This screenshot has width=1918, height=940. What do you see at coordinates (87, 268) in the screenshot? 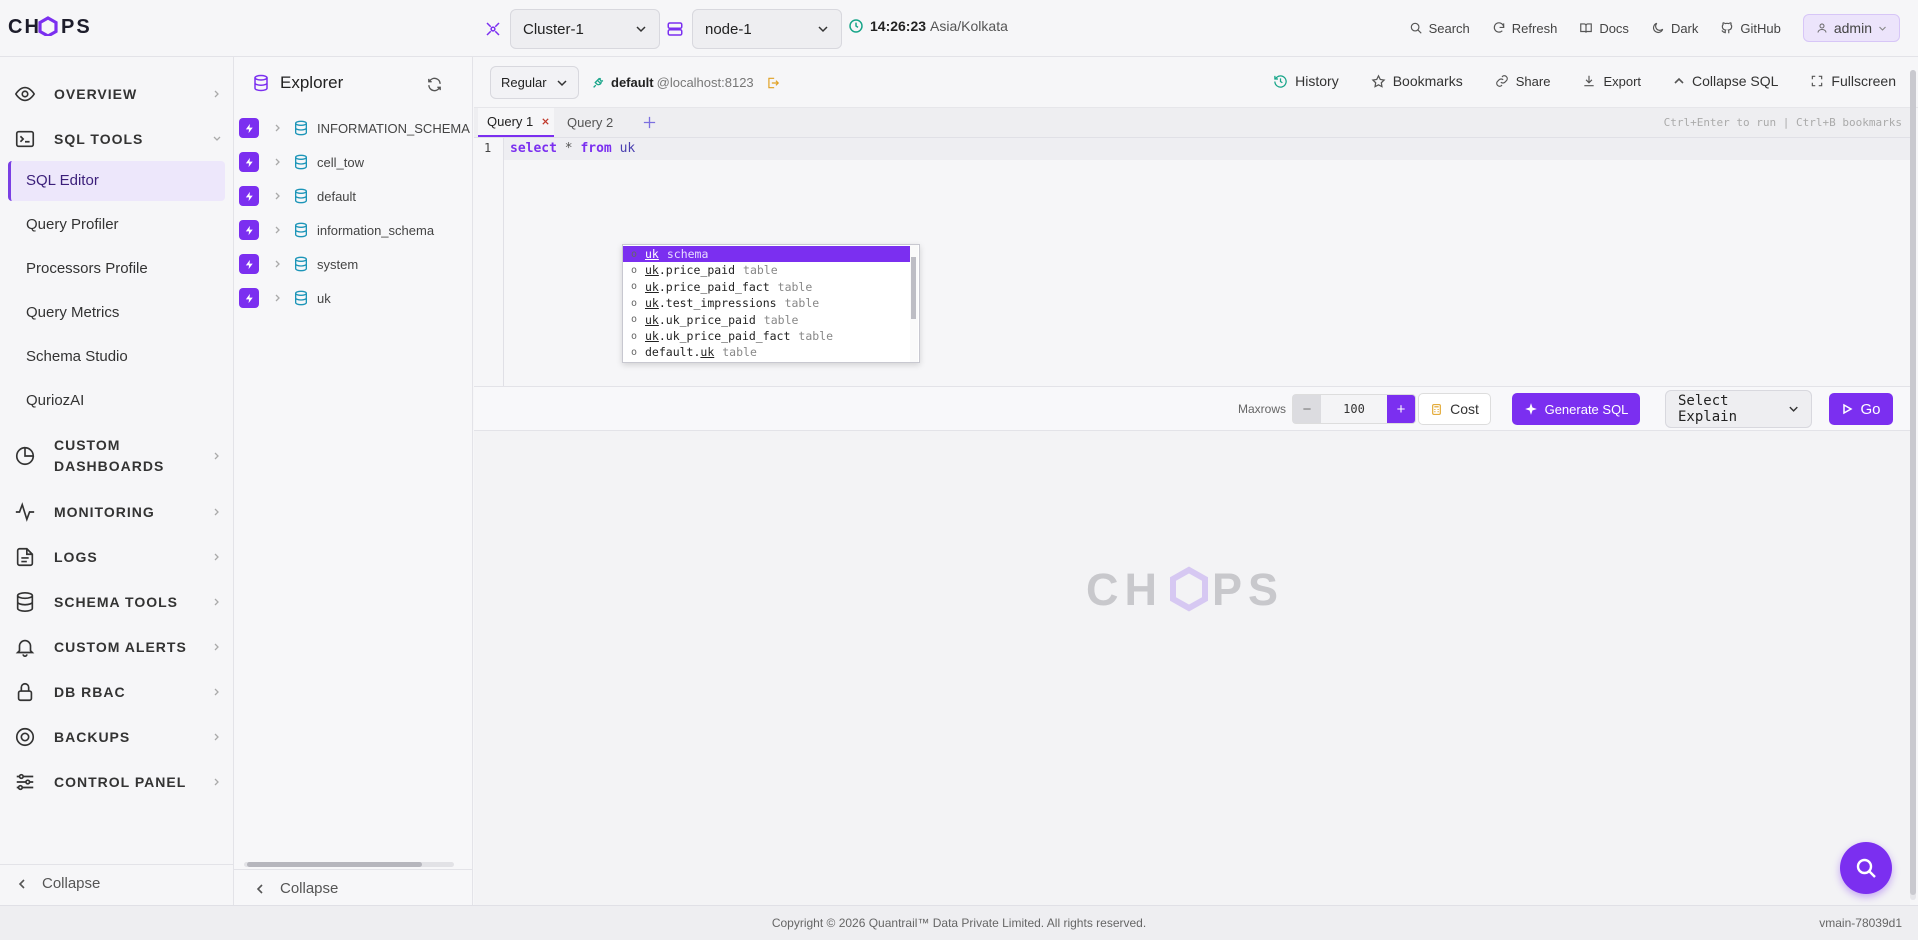
I see `nav-processors-profile: Processors Profile` at bounding box center [87, 268].